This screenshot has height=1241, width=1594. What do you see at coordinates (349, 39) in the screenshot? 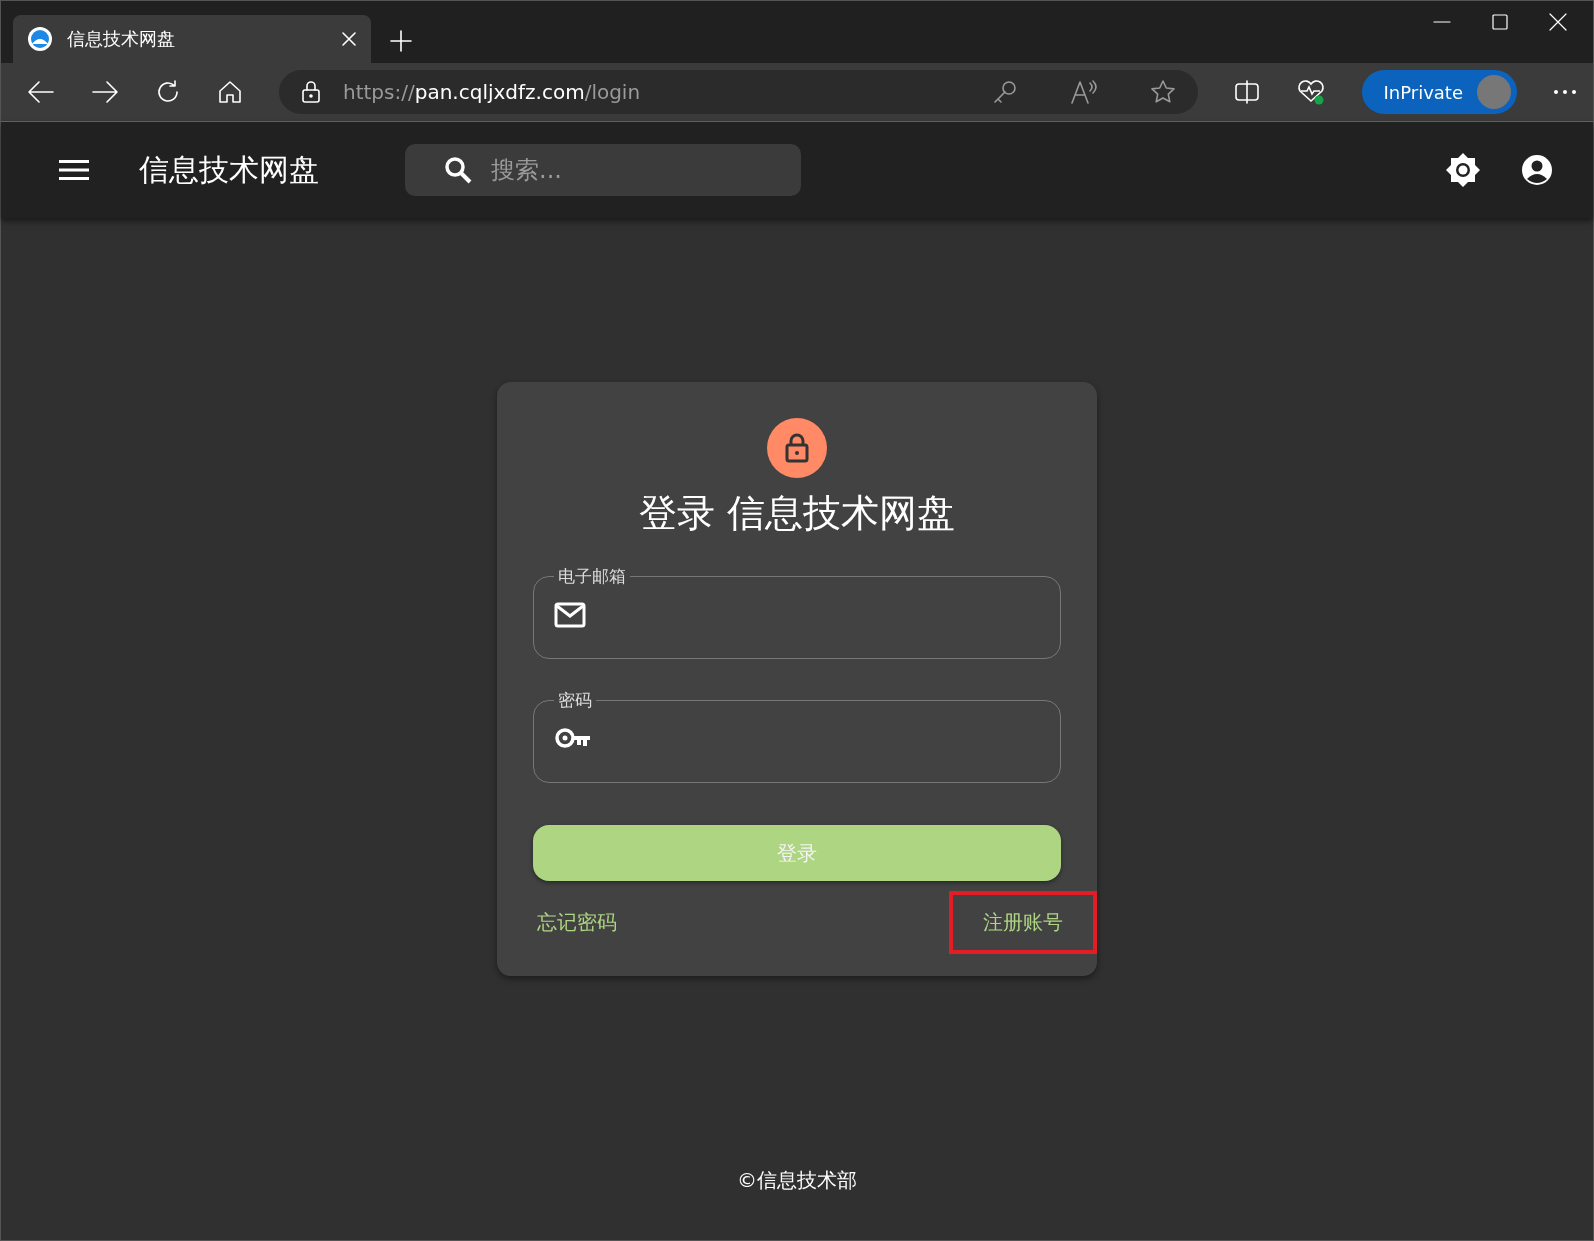
I see `close-tab-icon` at bounding box center [349, 39].